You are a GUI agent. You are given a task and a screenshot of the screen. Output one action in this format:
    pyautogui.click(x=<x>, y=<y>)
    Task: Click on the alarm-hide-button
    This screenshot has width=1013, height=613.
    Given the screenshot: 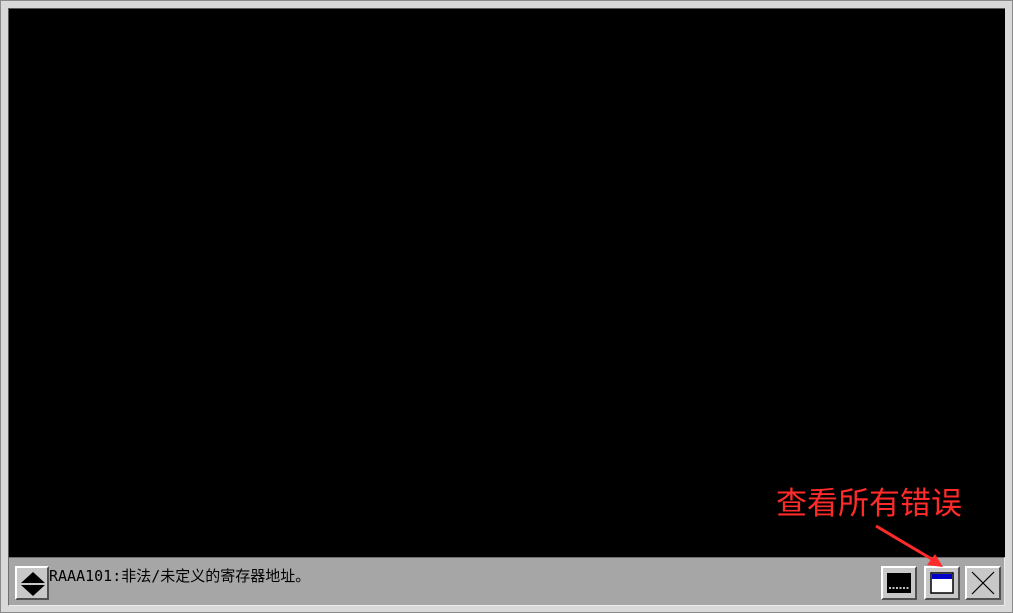 What is the action you would take?
    pyautogui.click(x=899, y=583)
    